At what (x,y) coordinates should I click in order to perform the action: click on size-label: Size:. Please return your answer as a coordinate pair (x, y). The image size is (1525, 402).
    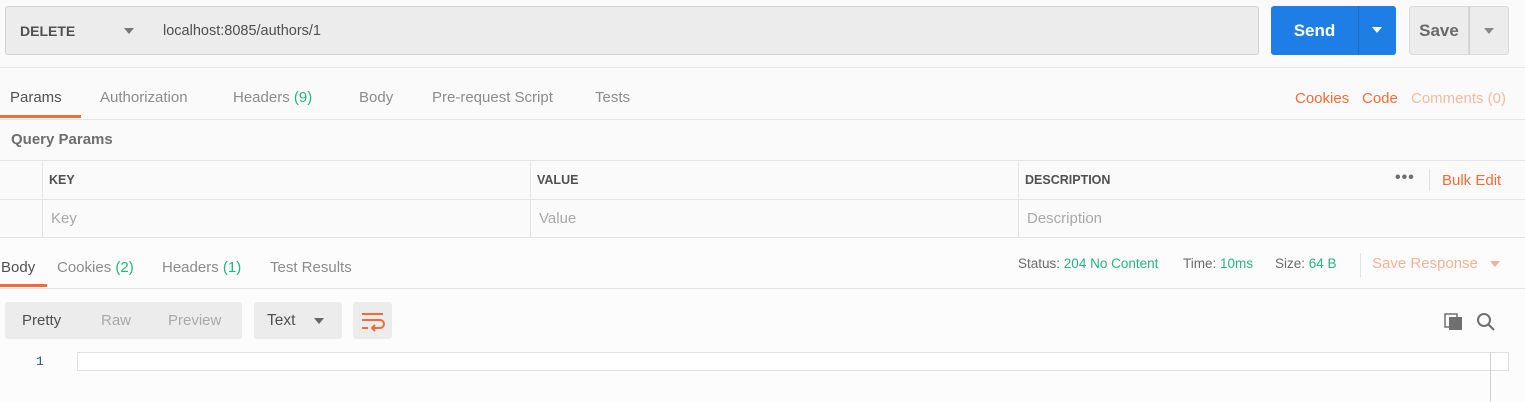
    Looking at the image, I should click on (1290, 263).